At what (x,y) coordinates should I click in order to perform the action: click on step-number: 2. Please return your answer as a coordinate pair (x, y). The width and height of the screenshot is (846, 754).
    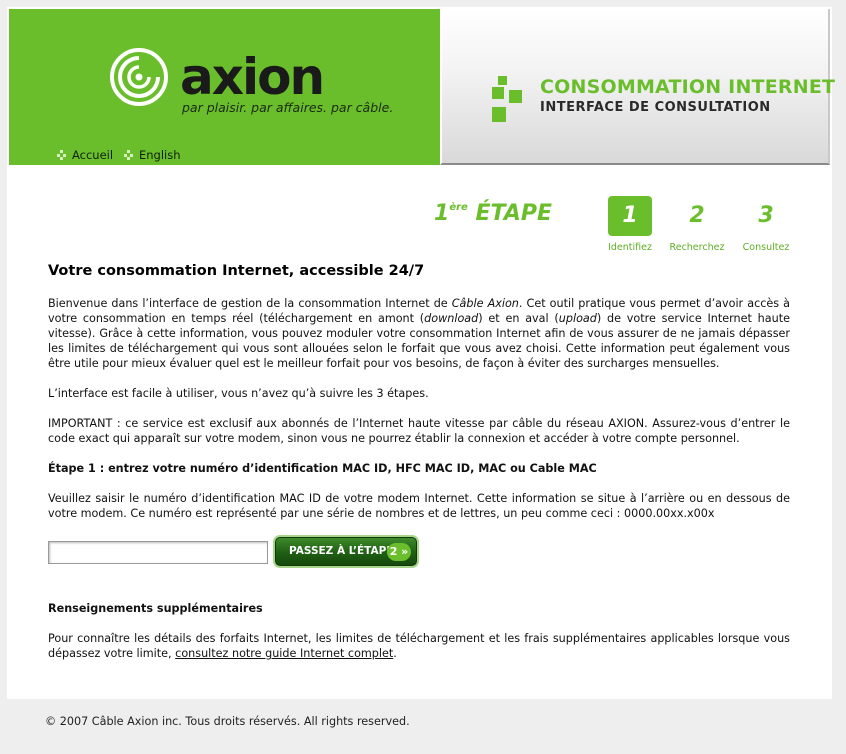
    Looking at the image, I should click on (697, 215).